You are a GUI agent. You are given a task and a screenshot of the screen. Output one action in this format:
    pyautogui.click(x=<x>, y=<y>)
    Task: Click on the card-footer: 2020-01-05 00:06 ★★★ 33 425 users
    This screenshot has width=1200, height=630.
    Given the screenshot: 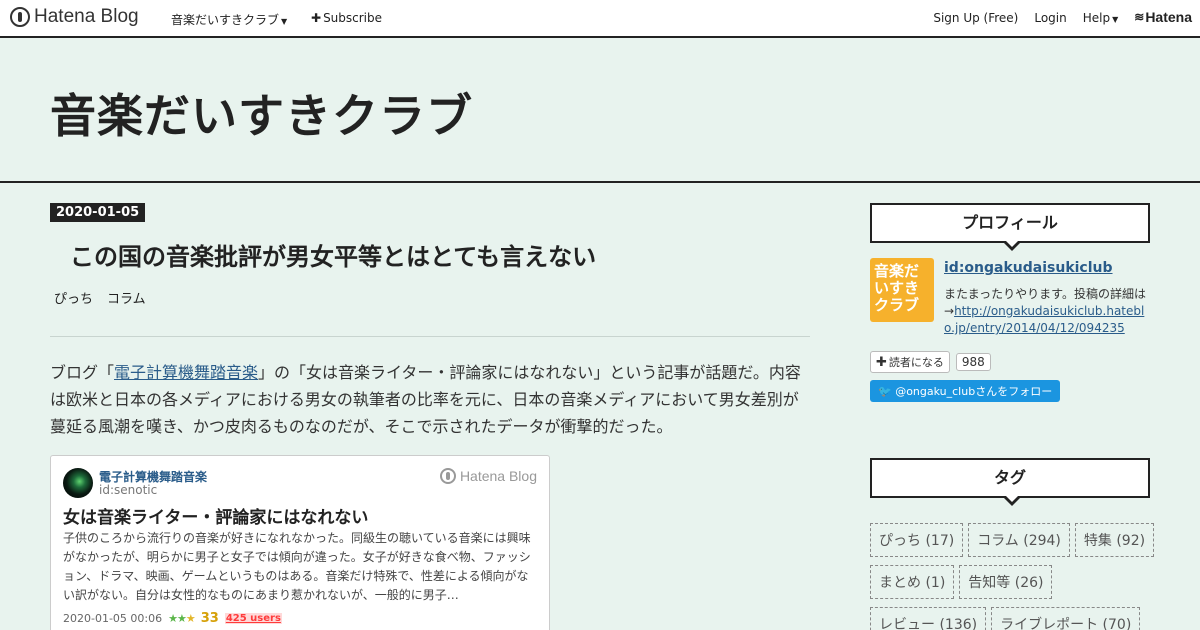 What is the action you would take?
    pyautogui.click(x=172, y=618)
    